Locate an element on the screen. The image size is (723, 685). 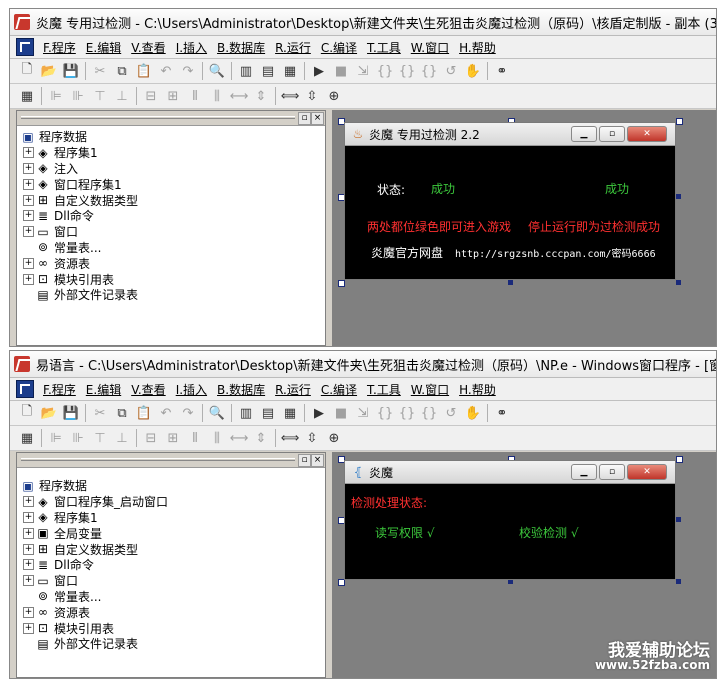
align-bottom-icon: ⊥ is located at coordinates (122, 438).